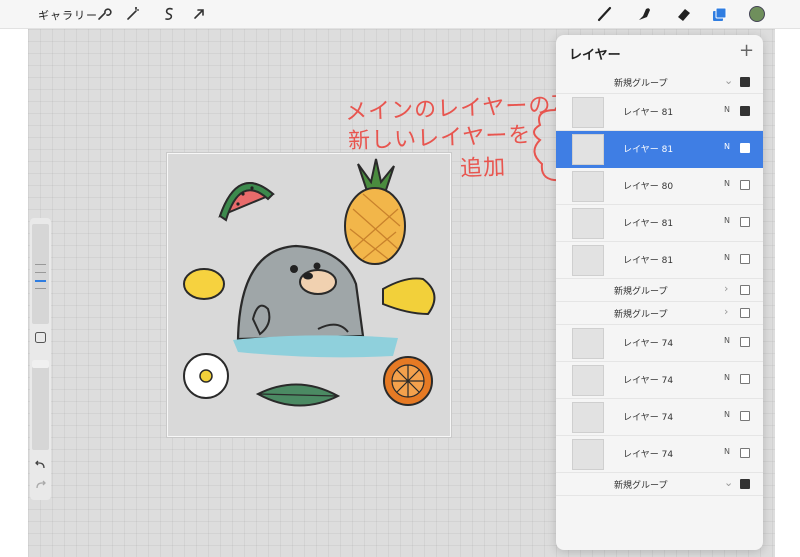 The image size is (800, 557). Describe the element at coordinates (40, 405) in the screenshot. I see `opacity-slider` at that location.